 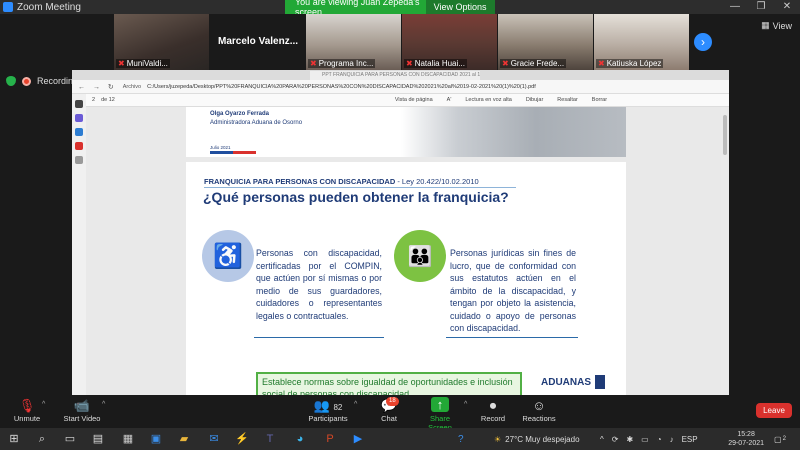 What do you see at coordinates (641, 42) in the screenshot?
I see `participant-tile: ✖ Katiuska López` at bounding box center [641, 42].